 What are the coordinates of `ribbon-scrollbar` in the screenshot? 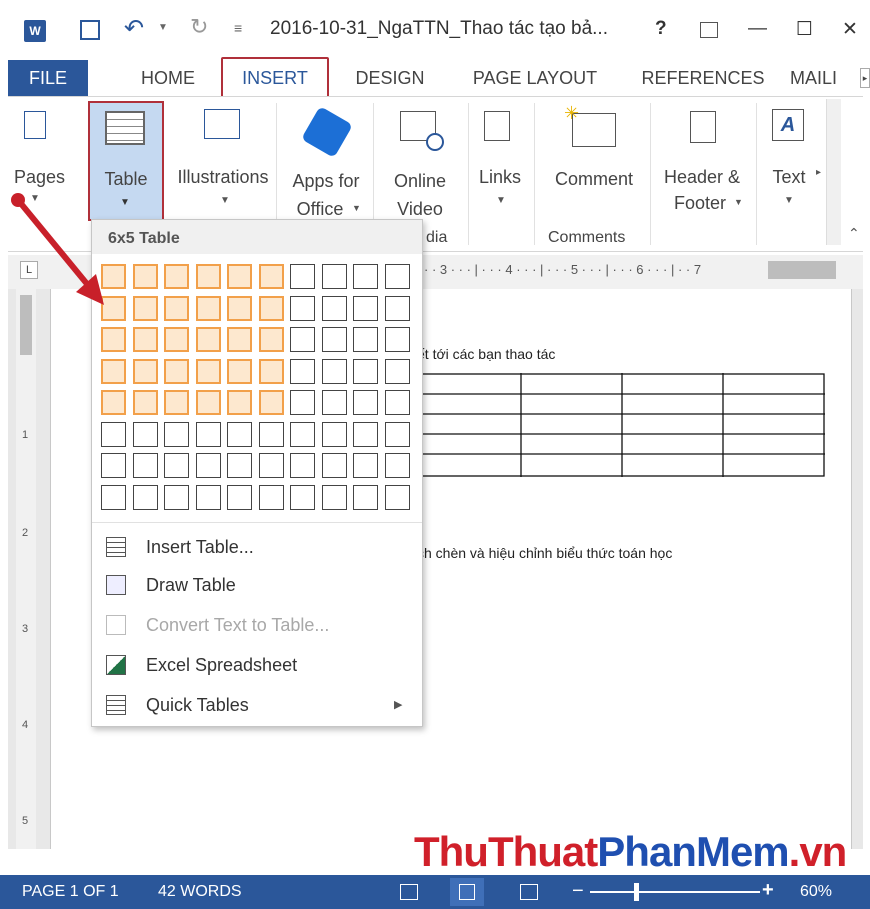 It's located at (833, 172).